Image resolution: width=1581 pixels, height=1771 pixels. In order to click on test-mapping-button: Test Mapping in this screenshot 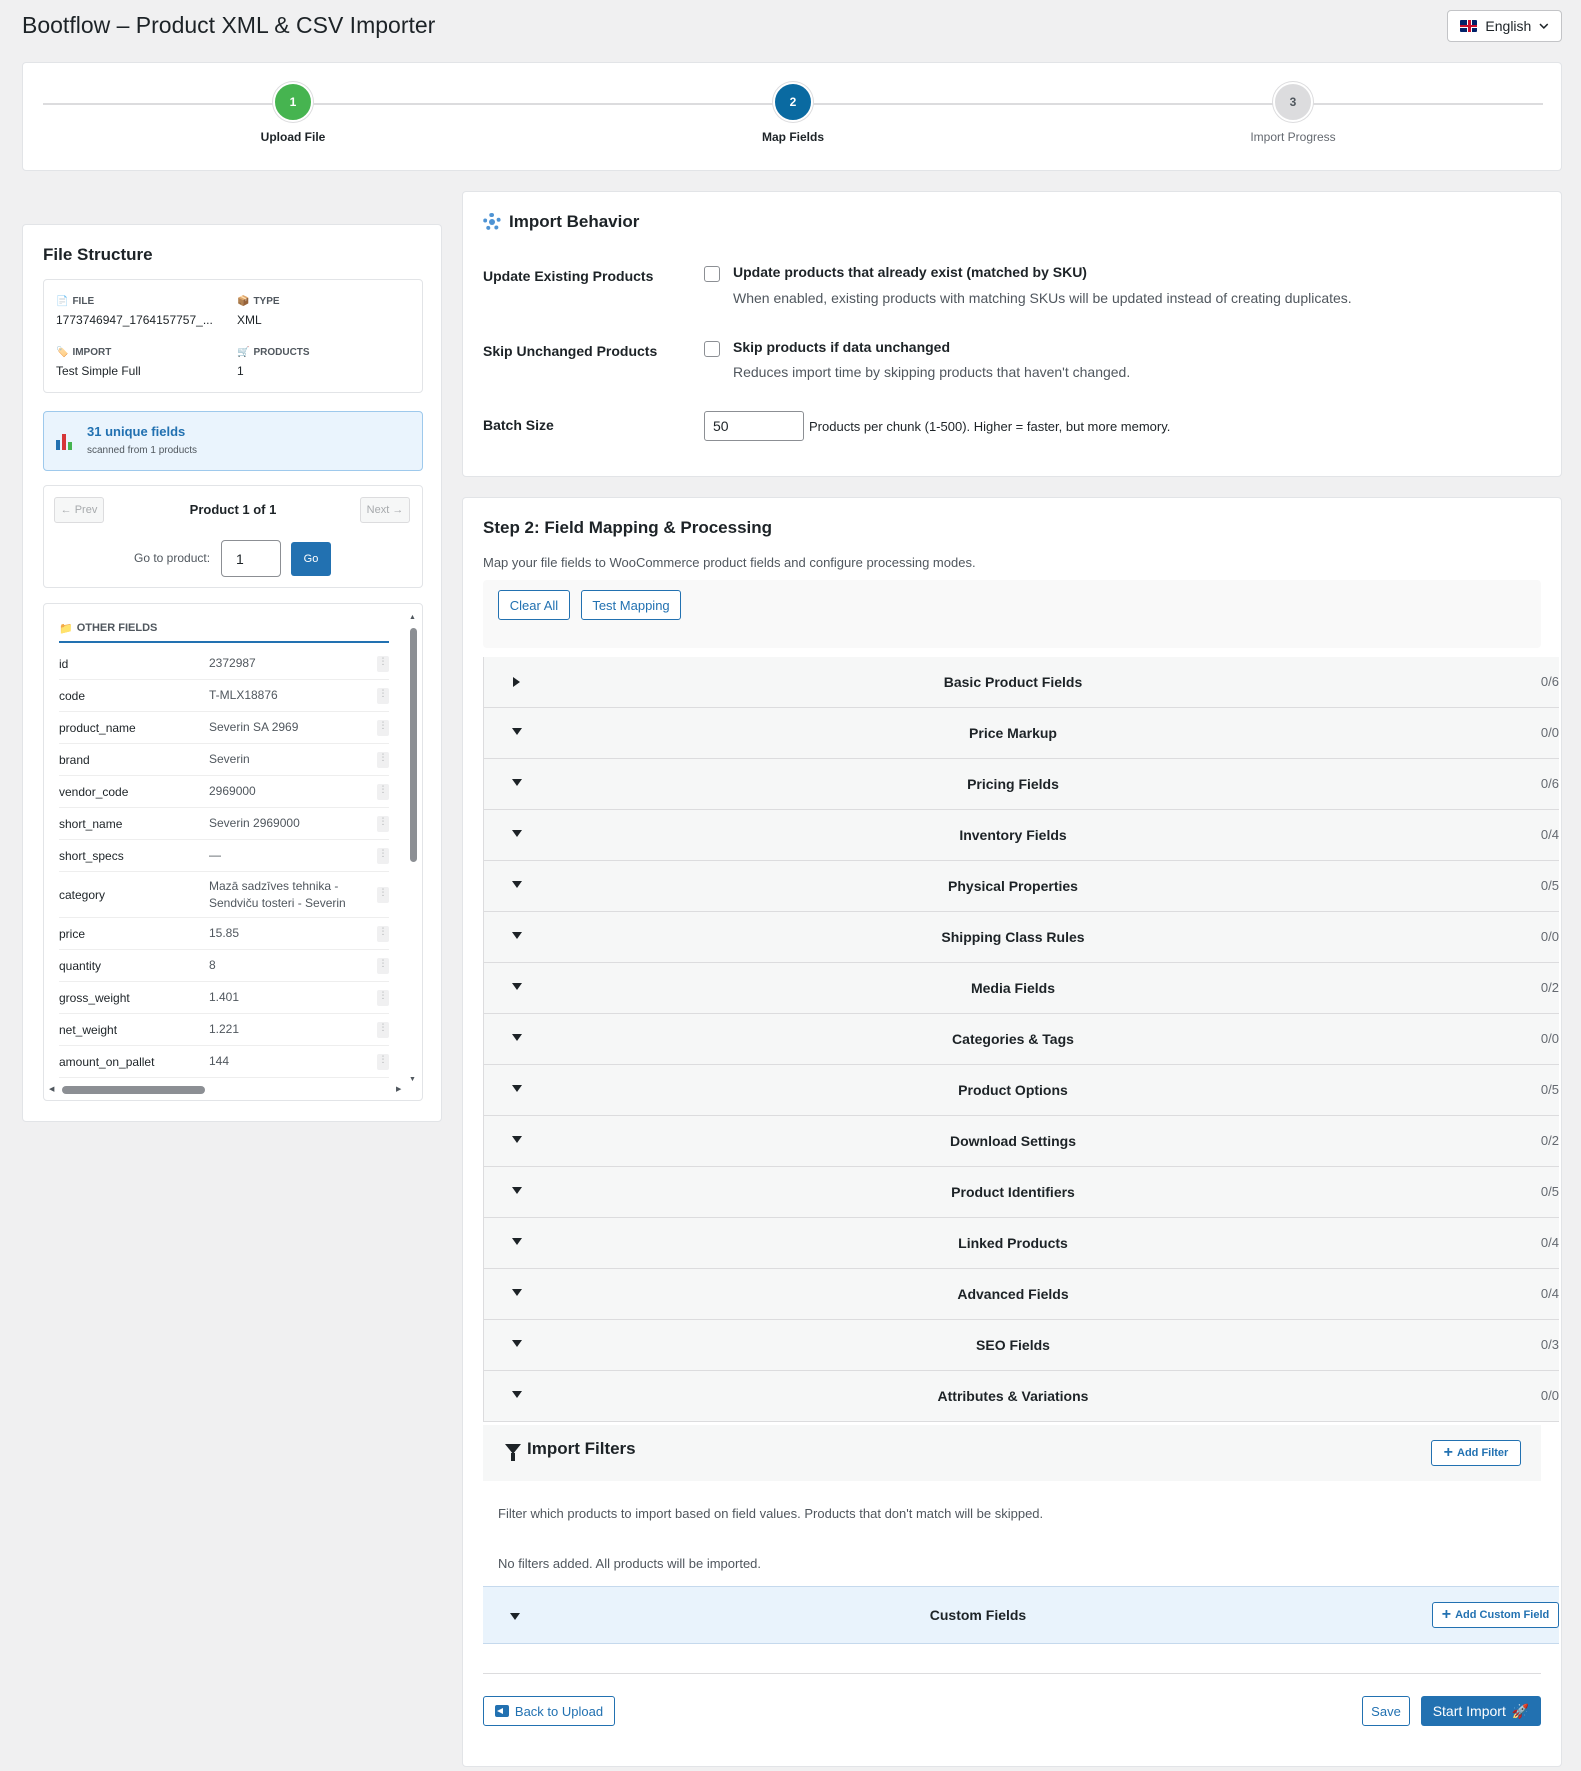, I will do `click(631, 605)`.